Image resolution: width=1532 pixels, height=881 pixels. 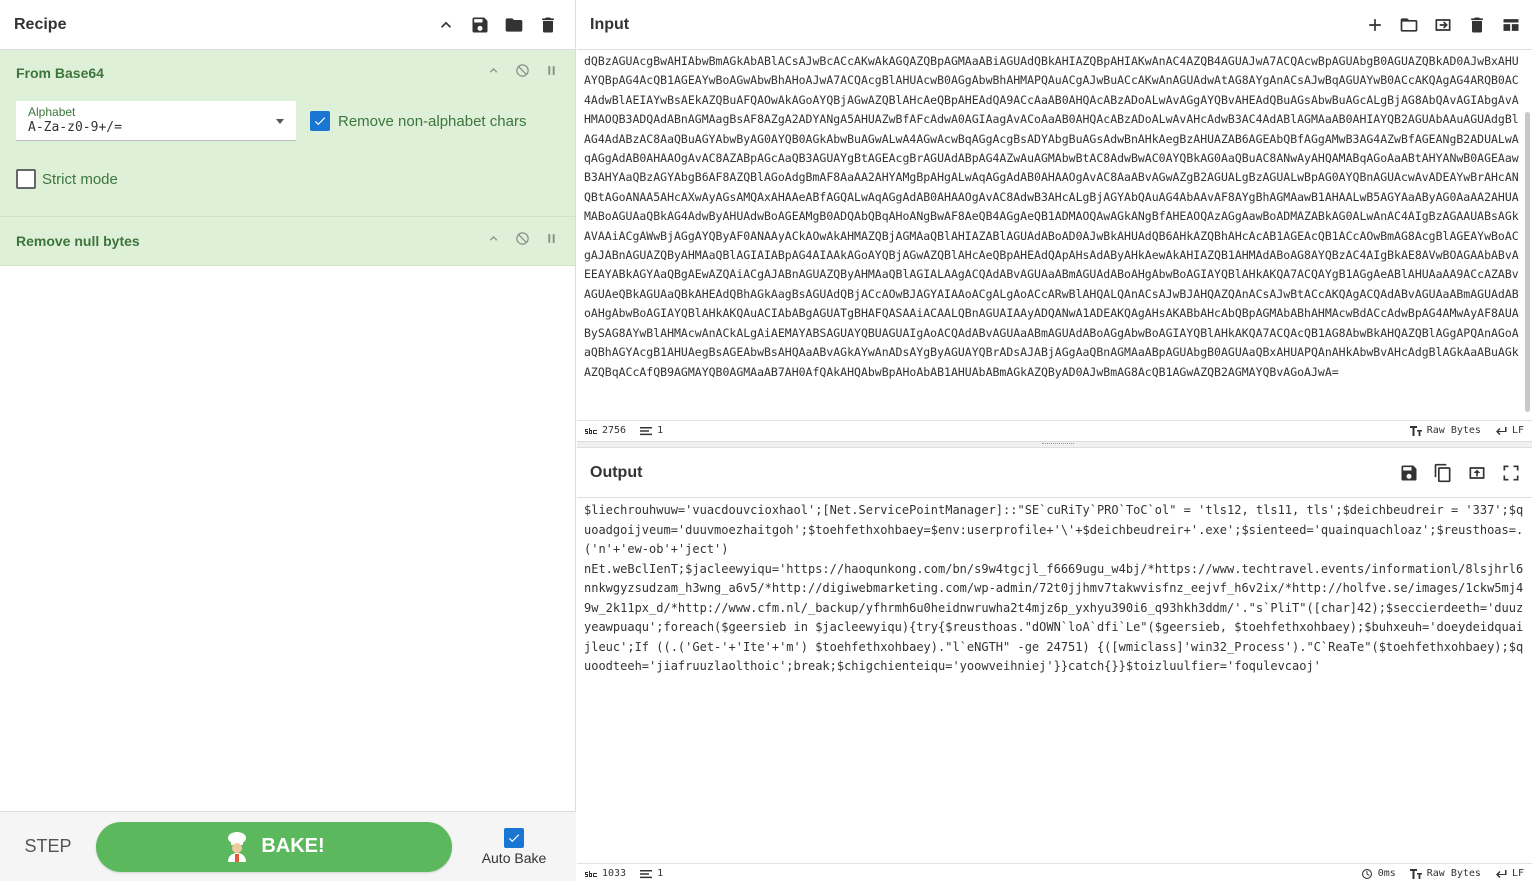 What do you see at coordinates (52, 112) in the screenshot?
I see `alphabet-label: Alphabet` at bounding box center [52, 112].